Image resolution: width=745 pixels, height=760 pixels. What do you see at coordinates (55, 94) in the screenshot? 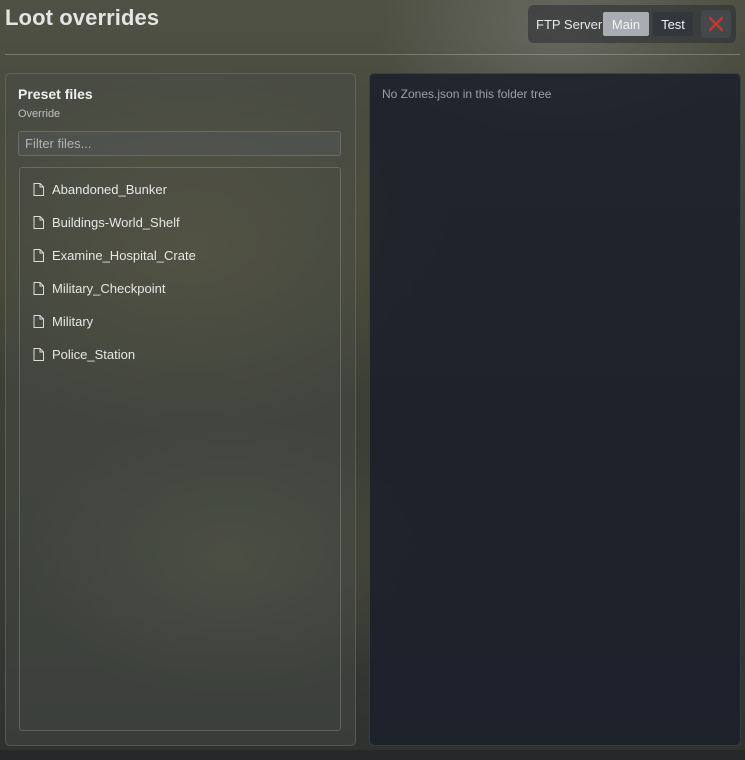
I see `preset-files-title: Preset files` at bounding box center [55, 94].